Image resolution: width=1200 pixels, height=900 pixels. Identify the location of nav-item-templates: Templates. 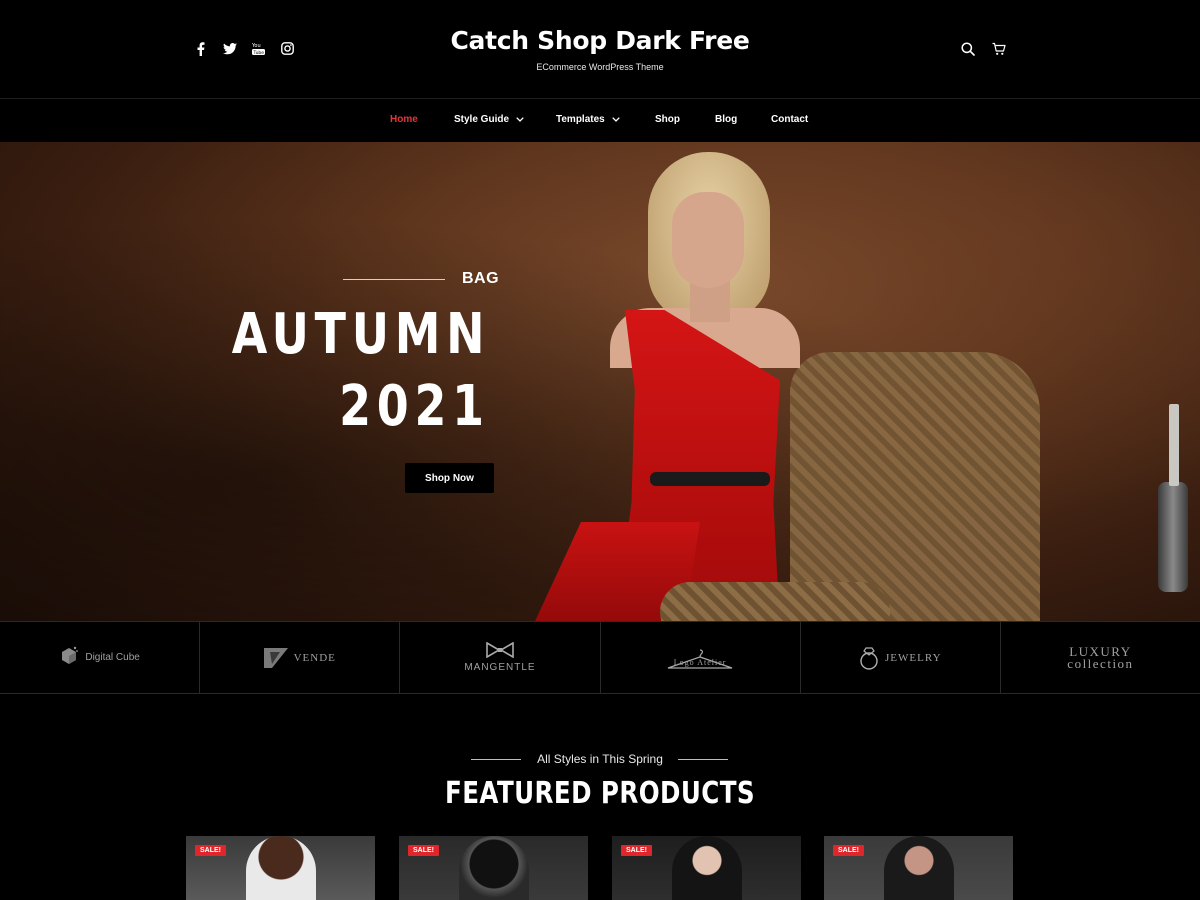
(588, 119).